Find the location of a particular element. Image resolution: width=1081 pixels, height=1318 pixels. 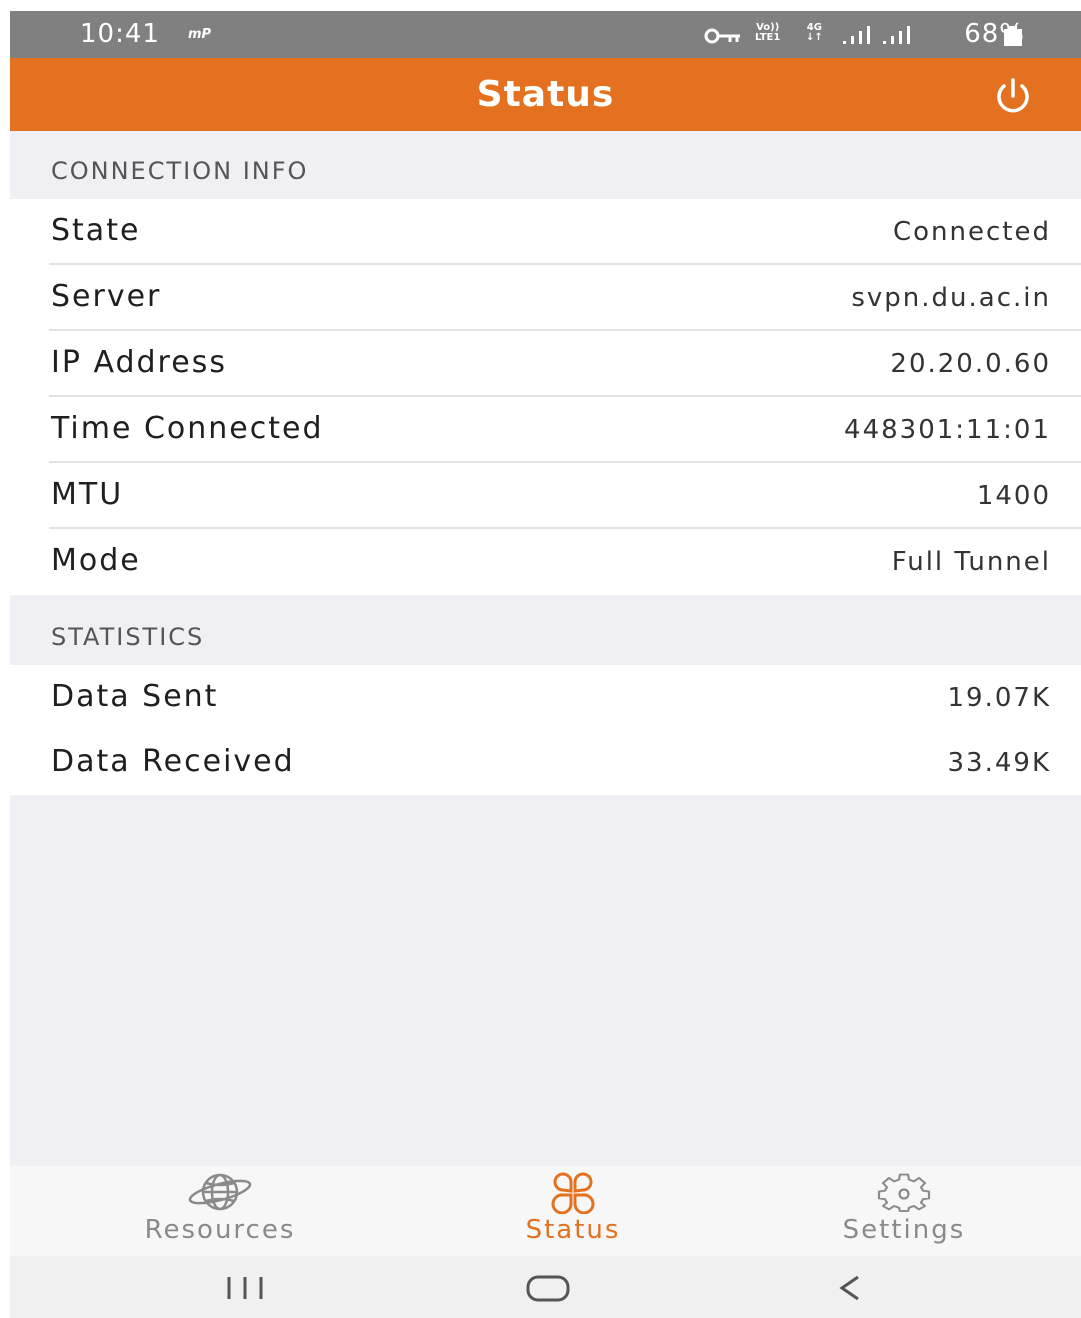

gear-icon is located at coordinates (904, 1195).